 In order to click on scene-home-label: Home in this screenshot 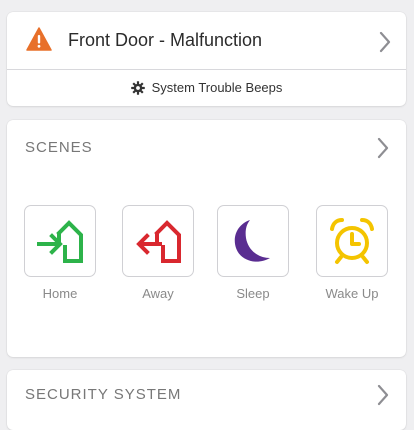, I will do `click(60, 293)`.